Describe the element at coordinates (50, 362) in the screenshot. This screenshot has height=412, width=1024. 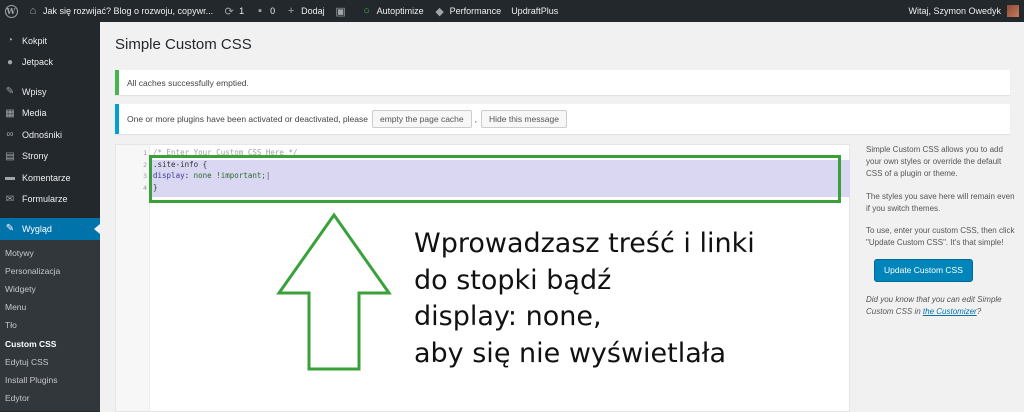
I see `submenu-item-edytuj-css: Edytuj CSS` at that location.